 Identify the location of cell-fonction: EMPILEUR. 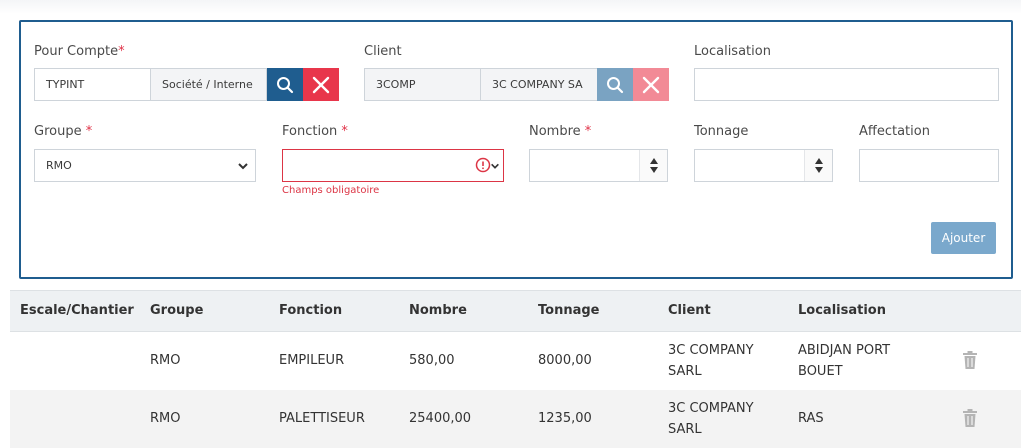
(312, 360).